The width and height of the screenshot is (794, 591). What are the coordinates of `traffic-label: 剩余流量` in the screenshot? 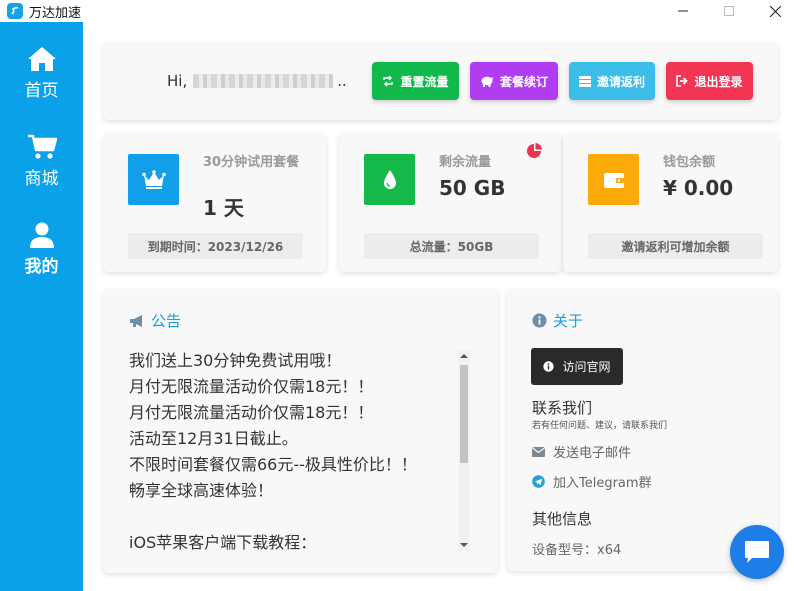 It's located at (465, 162).